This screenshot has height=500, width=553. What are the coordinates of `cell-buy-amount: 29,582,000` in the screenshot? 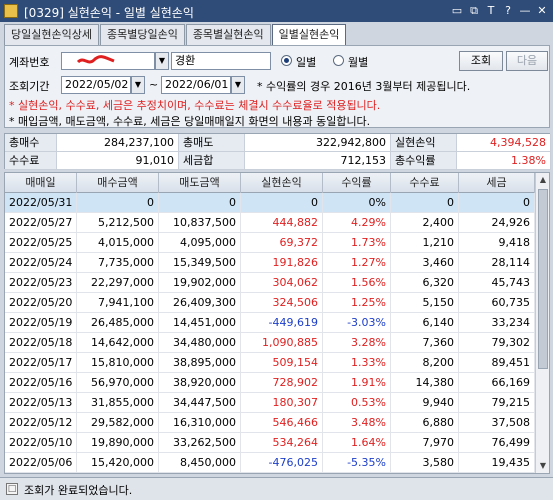 It's located at (118, 423).